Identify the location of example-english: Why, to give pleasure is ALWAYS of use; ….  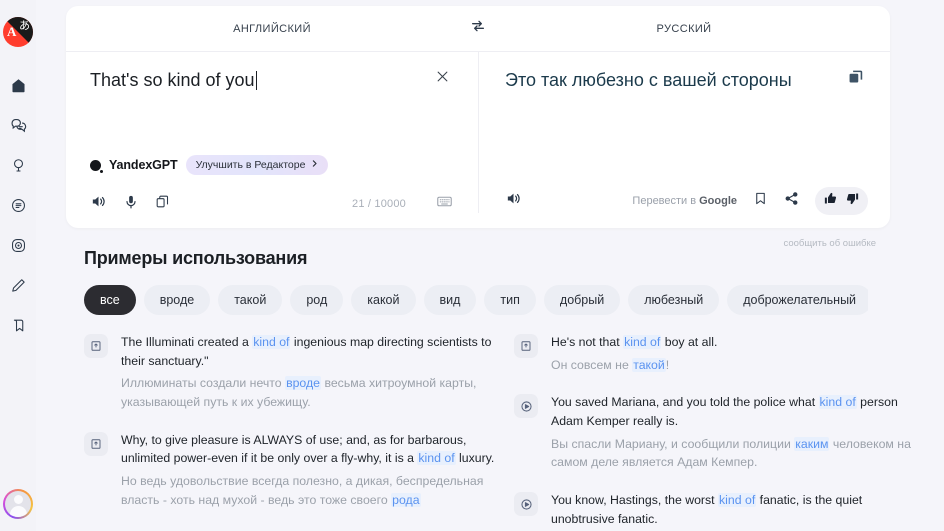
(308, 449).